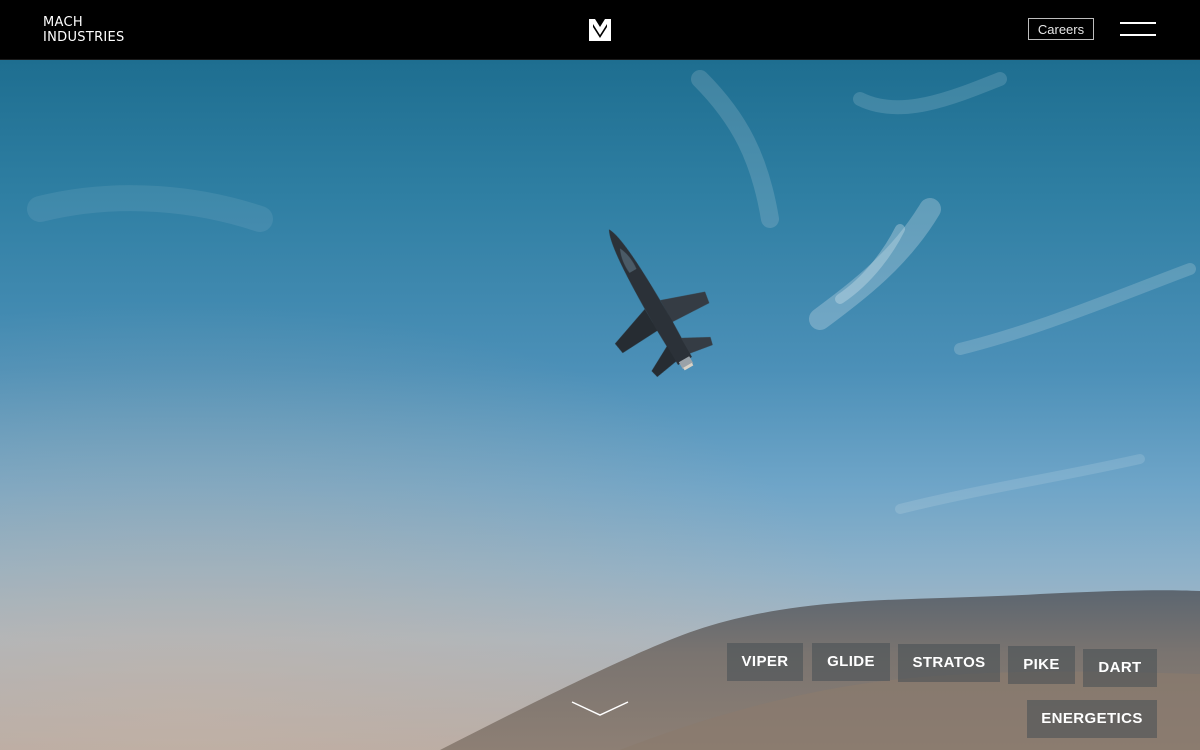 Image resolution: width=1200 pixels, height=750 pixels. I want to click on mach-industries-logo: MACH INDUSTRIES, so click(84, 30).